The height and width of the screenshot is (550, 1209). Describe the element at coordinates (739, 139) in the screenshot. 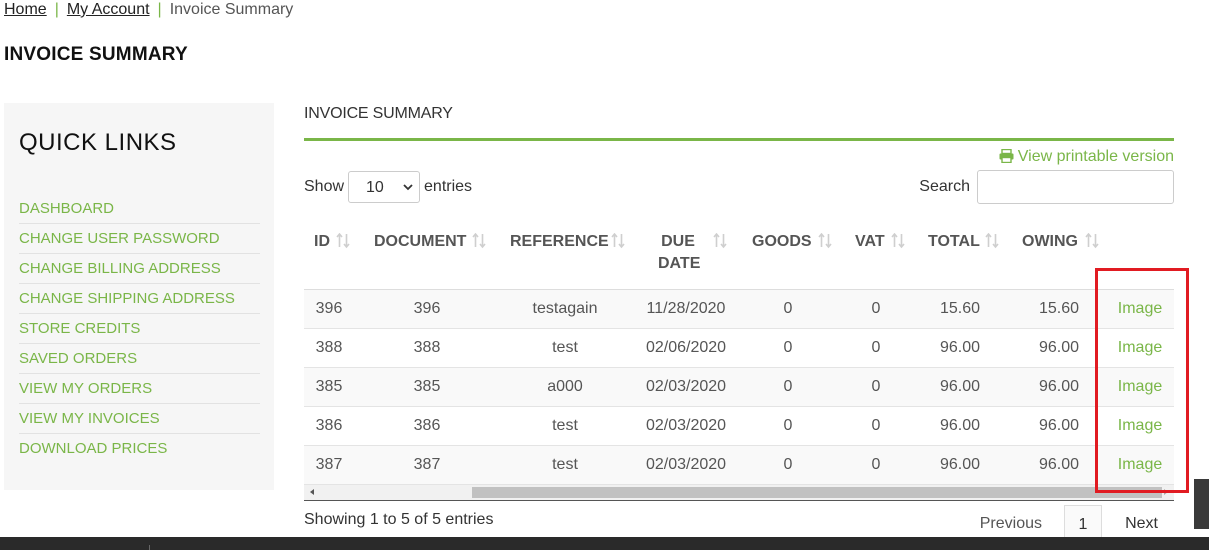

I see `section-divider` at that location.